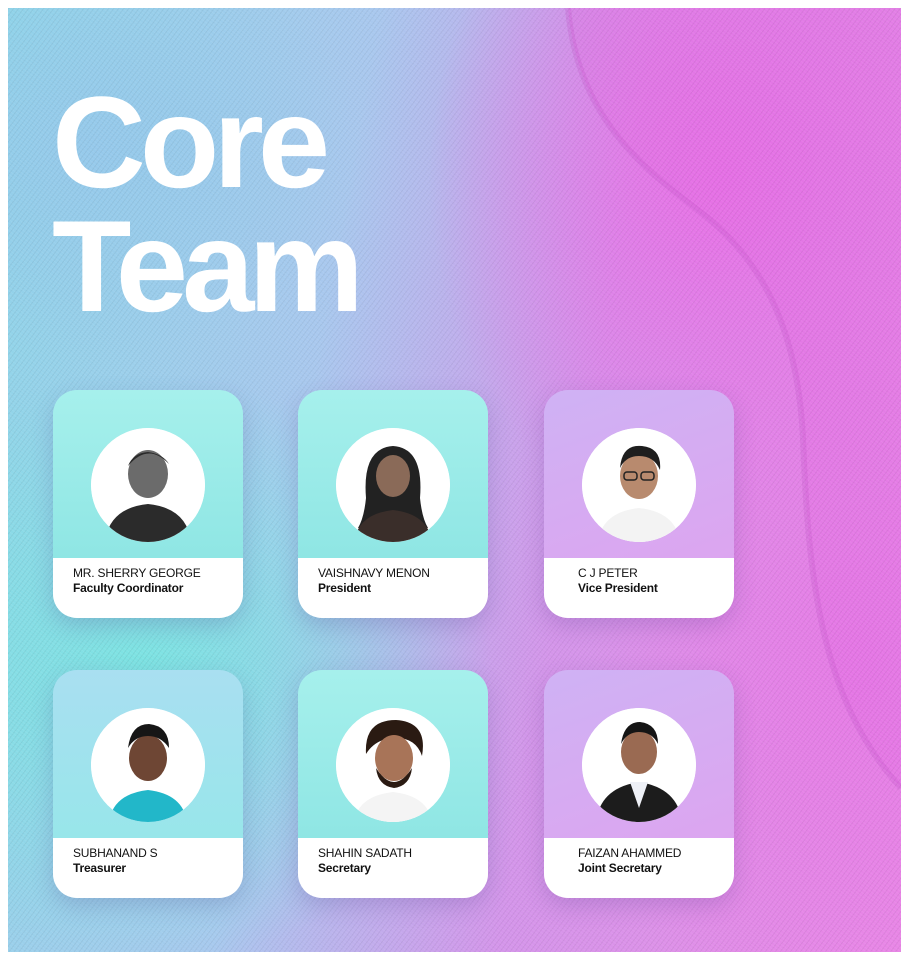 Image resolution: width=909 pixels, height=960 pixels. What do you see at coordinates (344, 588) in the screenshot?
I see `member-role: President` at bounding box center [344, 588].